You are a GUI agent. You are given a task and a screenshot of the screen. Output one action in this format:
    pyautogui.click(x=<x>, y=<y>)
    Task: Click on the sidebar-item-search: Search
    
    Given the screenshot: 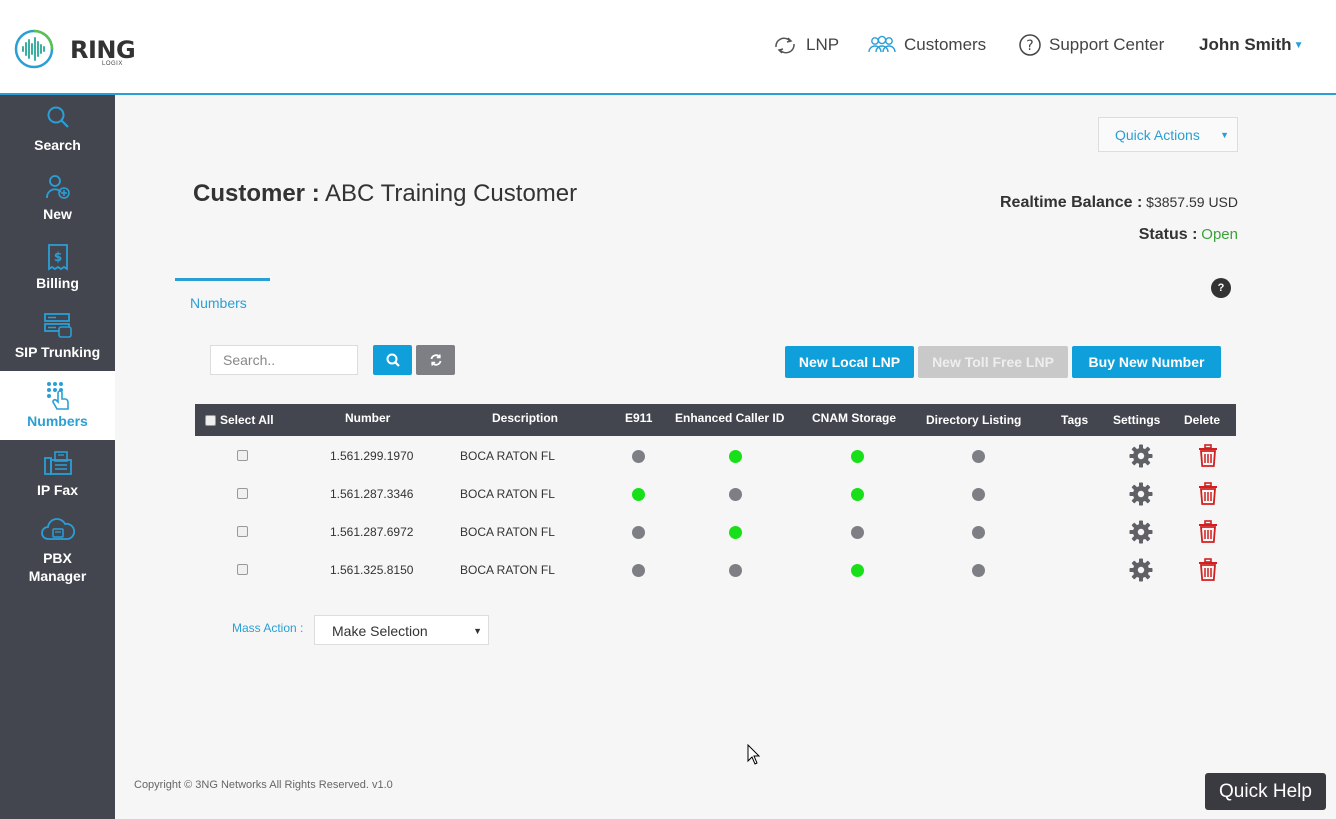 What is the action you would take?
    pyautogui.click(x=57, y=129)
    